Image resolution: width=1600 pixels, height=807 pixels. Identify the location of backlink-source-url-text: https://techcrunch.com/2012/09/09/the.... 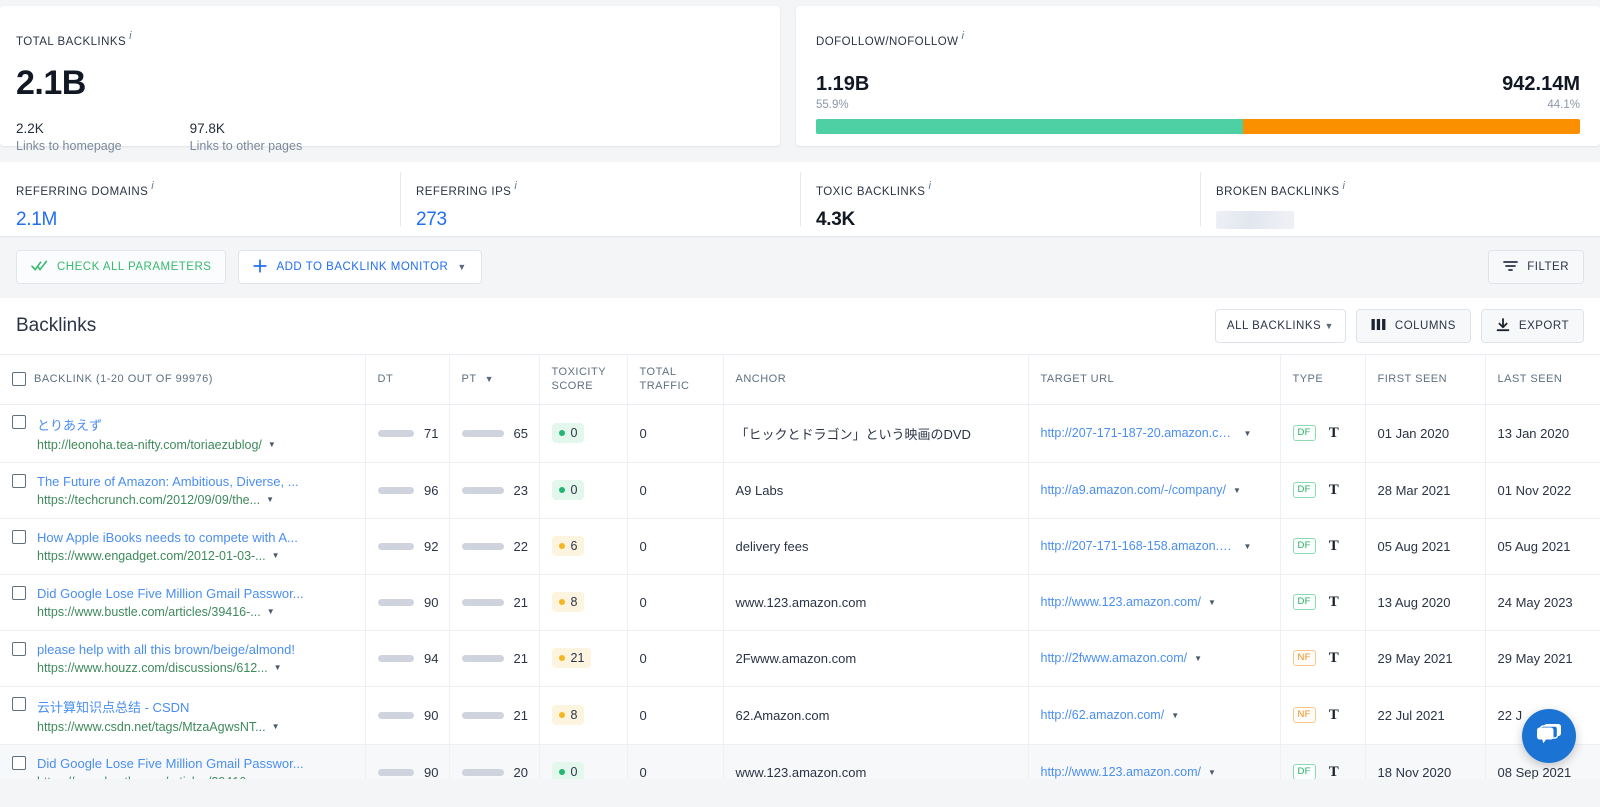
(148, 500).